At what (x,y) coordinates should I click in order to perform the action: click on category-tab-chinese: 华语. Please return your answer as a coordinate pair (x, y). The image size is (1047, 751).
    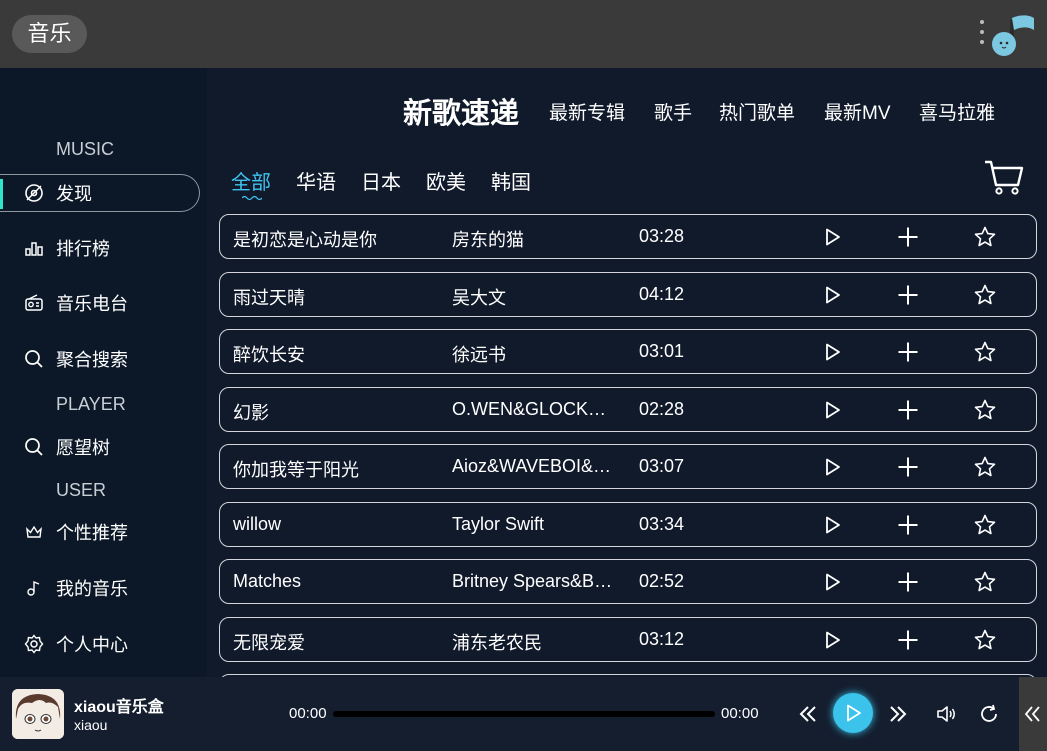
    Looking at the image, I should click on (316, 180).